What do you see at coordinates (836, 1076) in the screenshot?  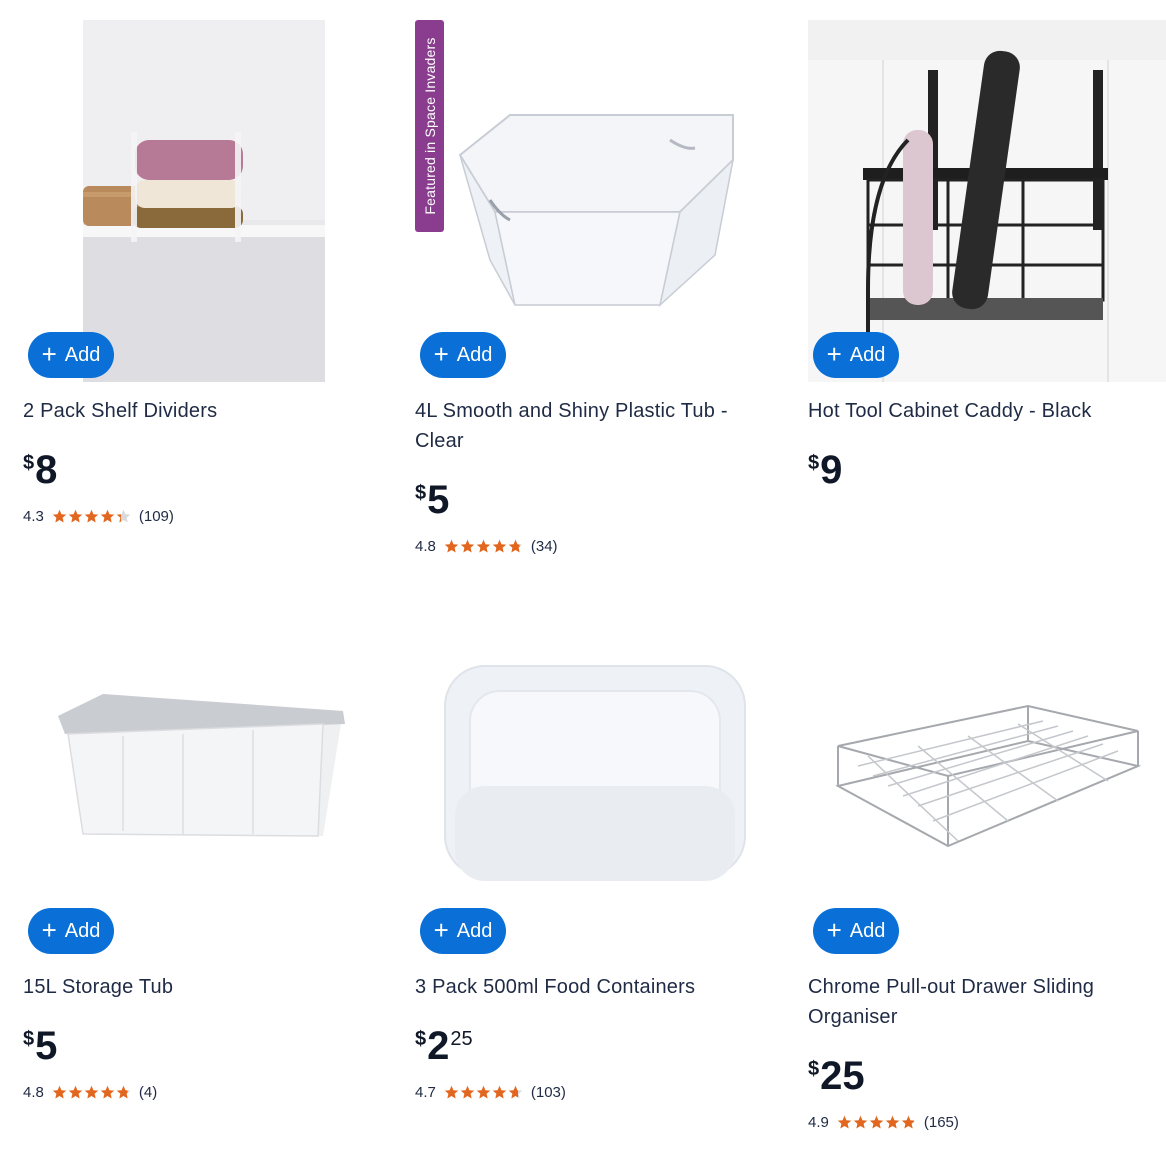 I see `product-price: $25` at bounding box center [836, 1076].